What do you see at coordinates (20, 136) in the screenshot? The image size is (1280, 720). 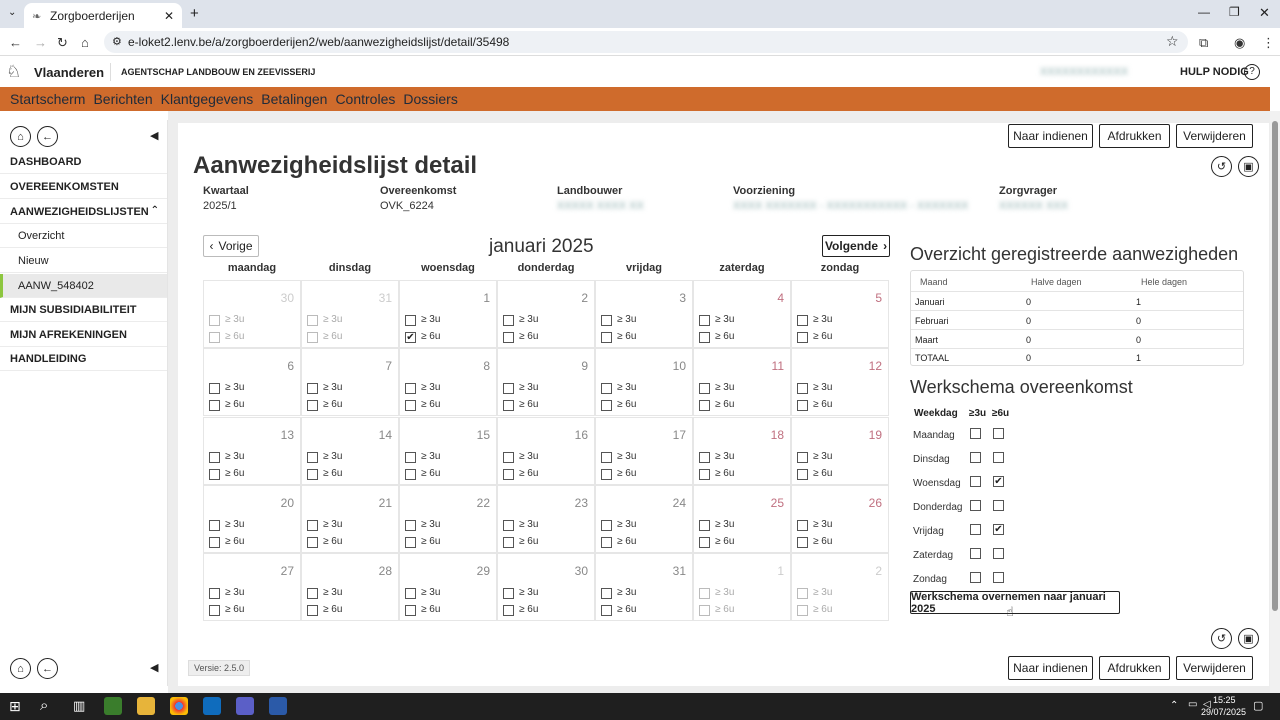 I see `sidebar-home-icon: ⌂` at bounding box center [20, 136].